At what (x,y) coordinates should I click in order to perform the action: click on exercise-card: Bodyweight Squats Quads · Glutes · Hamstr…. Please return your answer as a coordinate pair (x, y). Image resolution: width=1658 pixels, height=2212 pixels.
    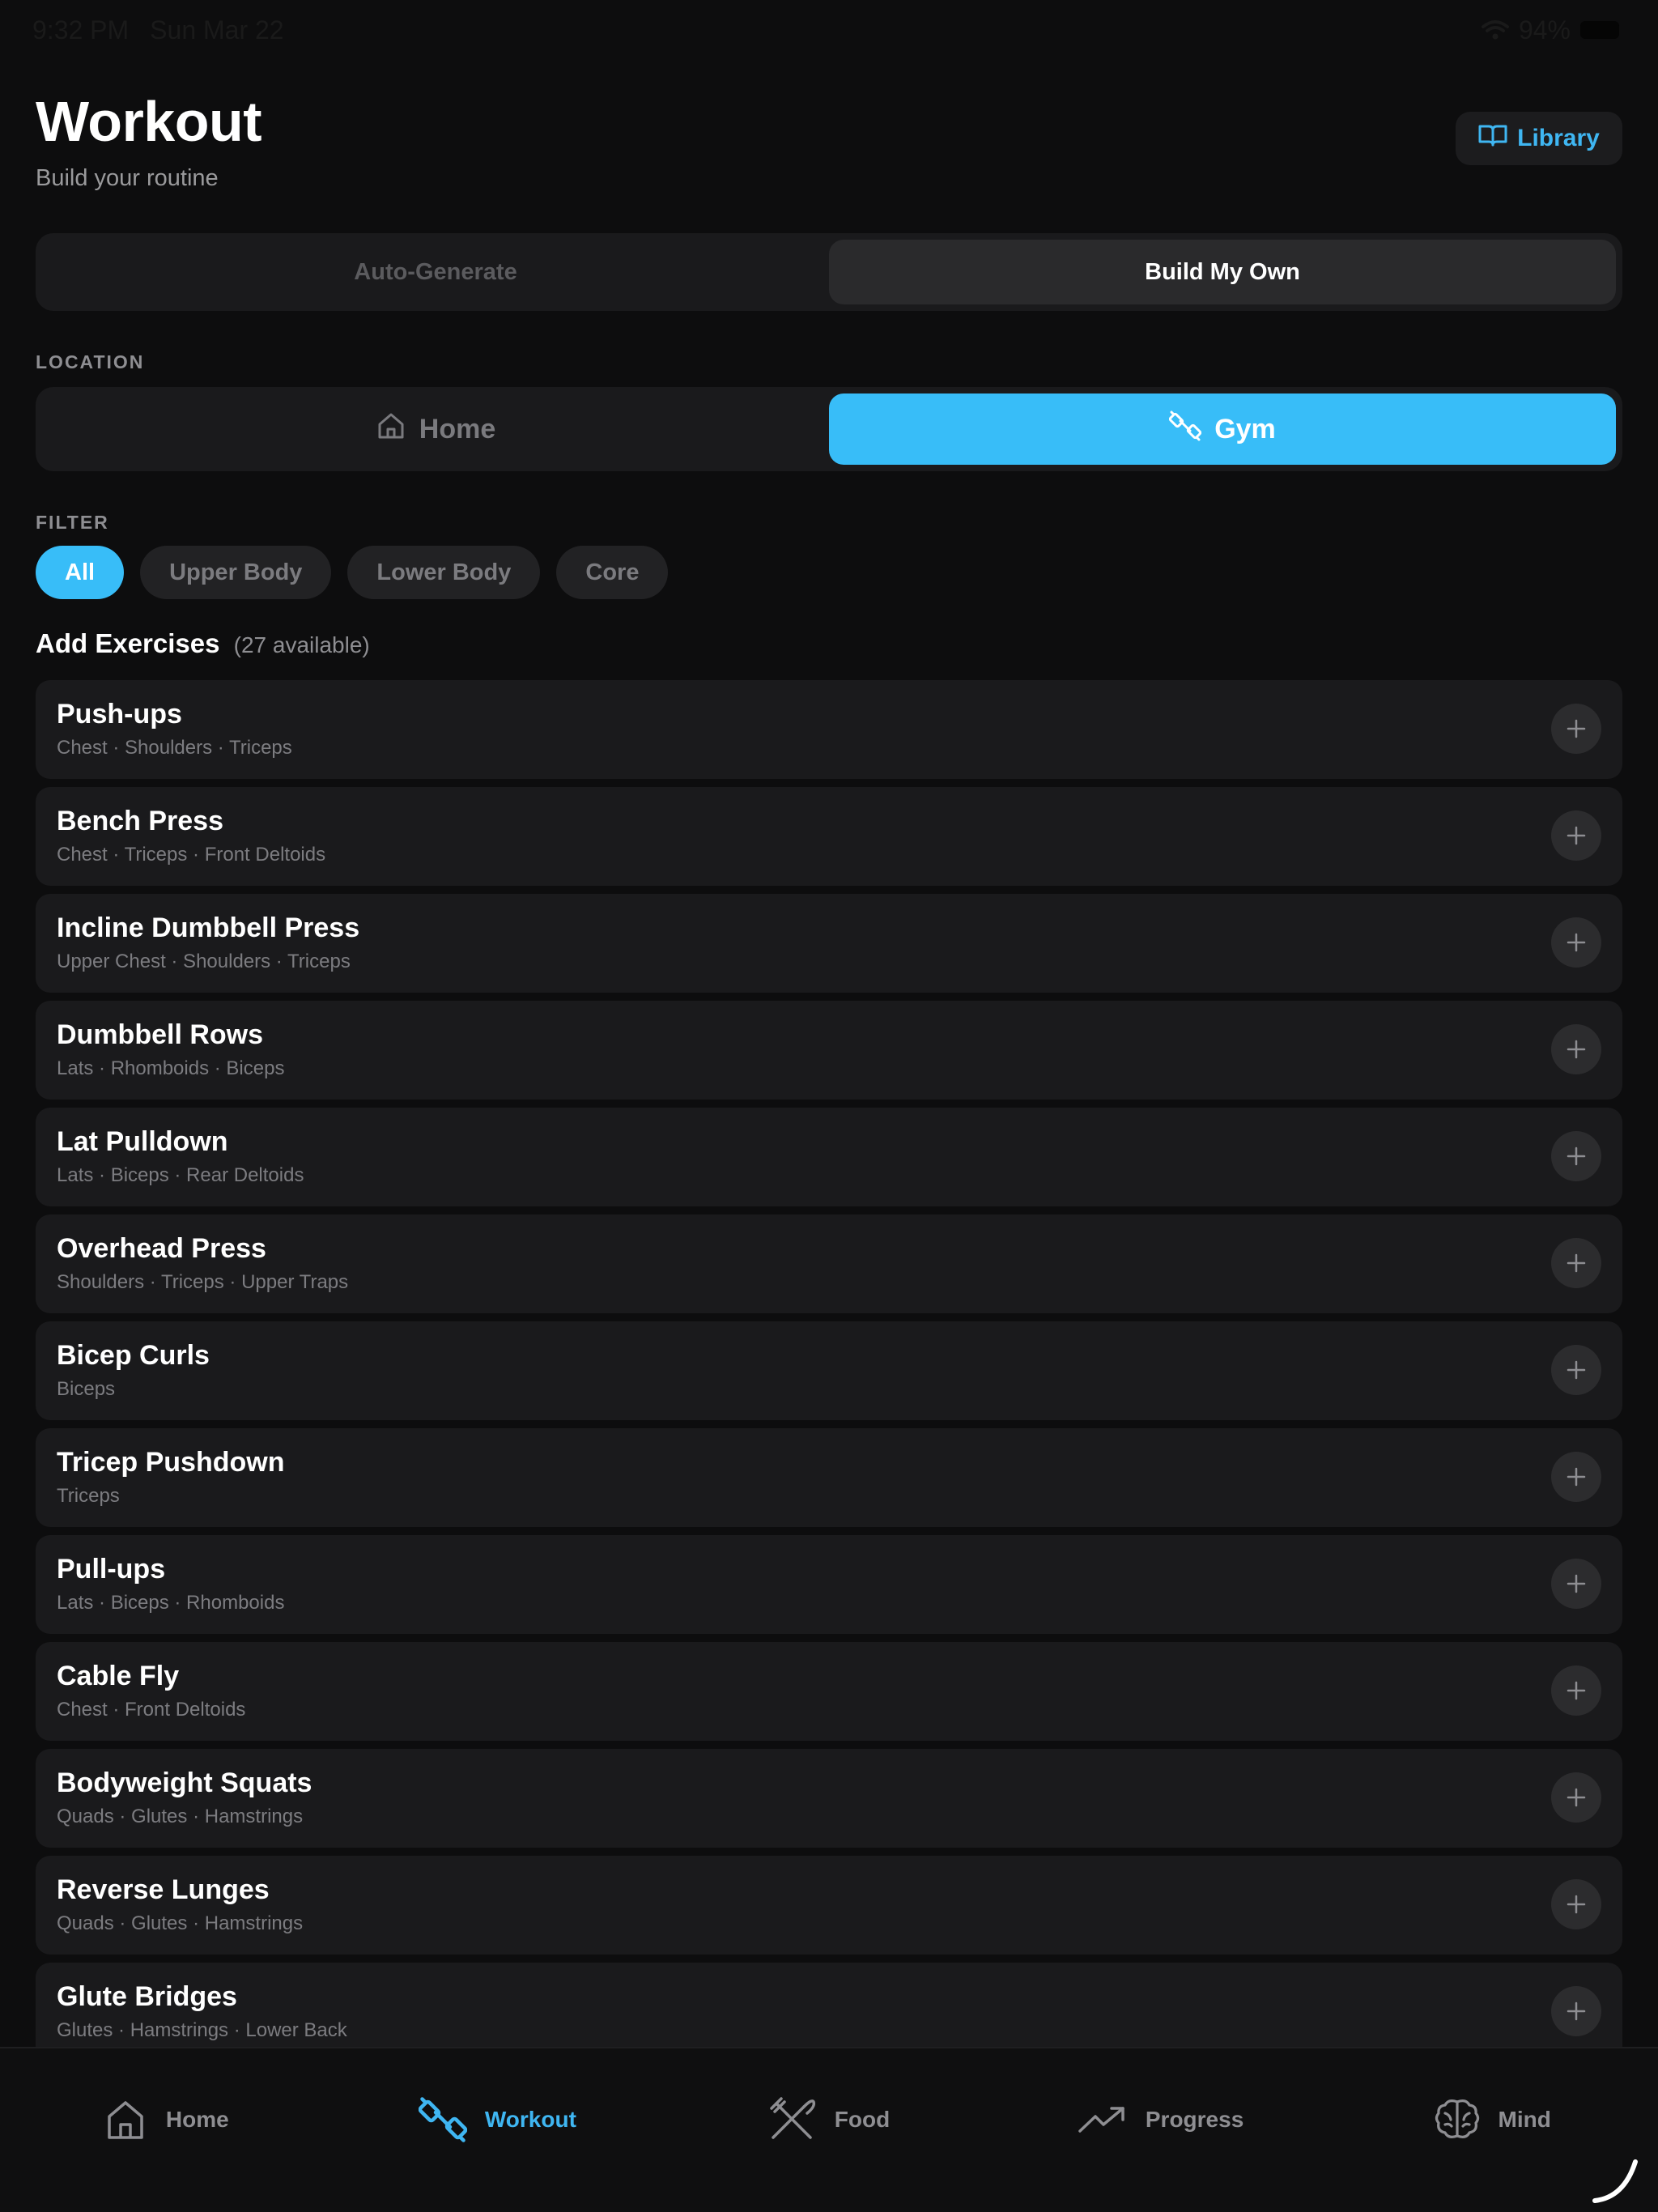
    Looking at the image, I should click on (829, 1798).